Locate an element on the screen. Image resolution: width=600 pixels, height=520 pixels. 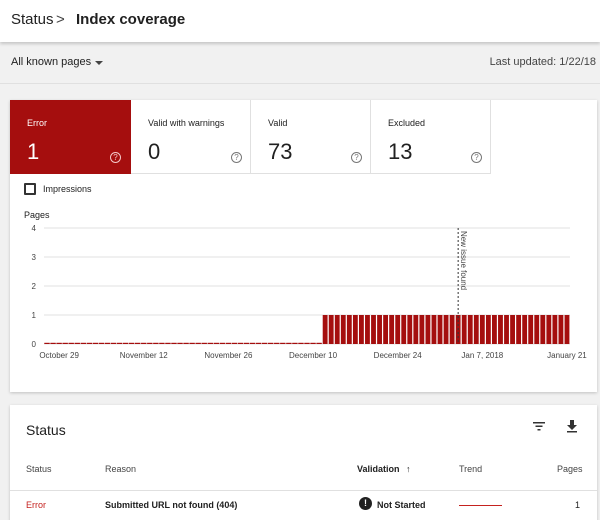
row-status: Error is located at coordinates (36, 505).